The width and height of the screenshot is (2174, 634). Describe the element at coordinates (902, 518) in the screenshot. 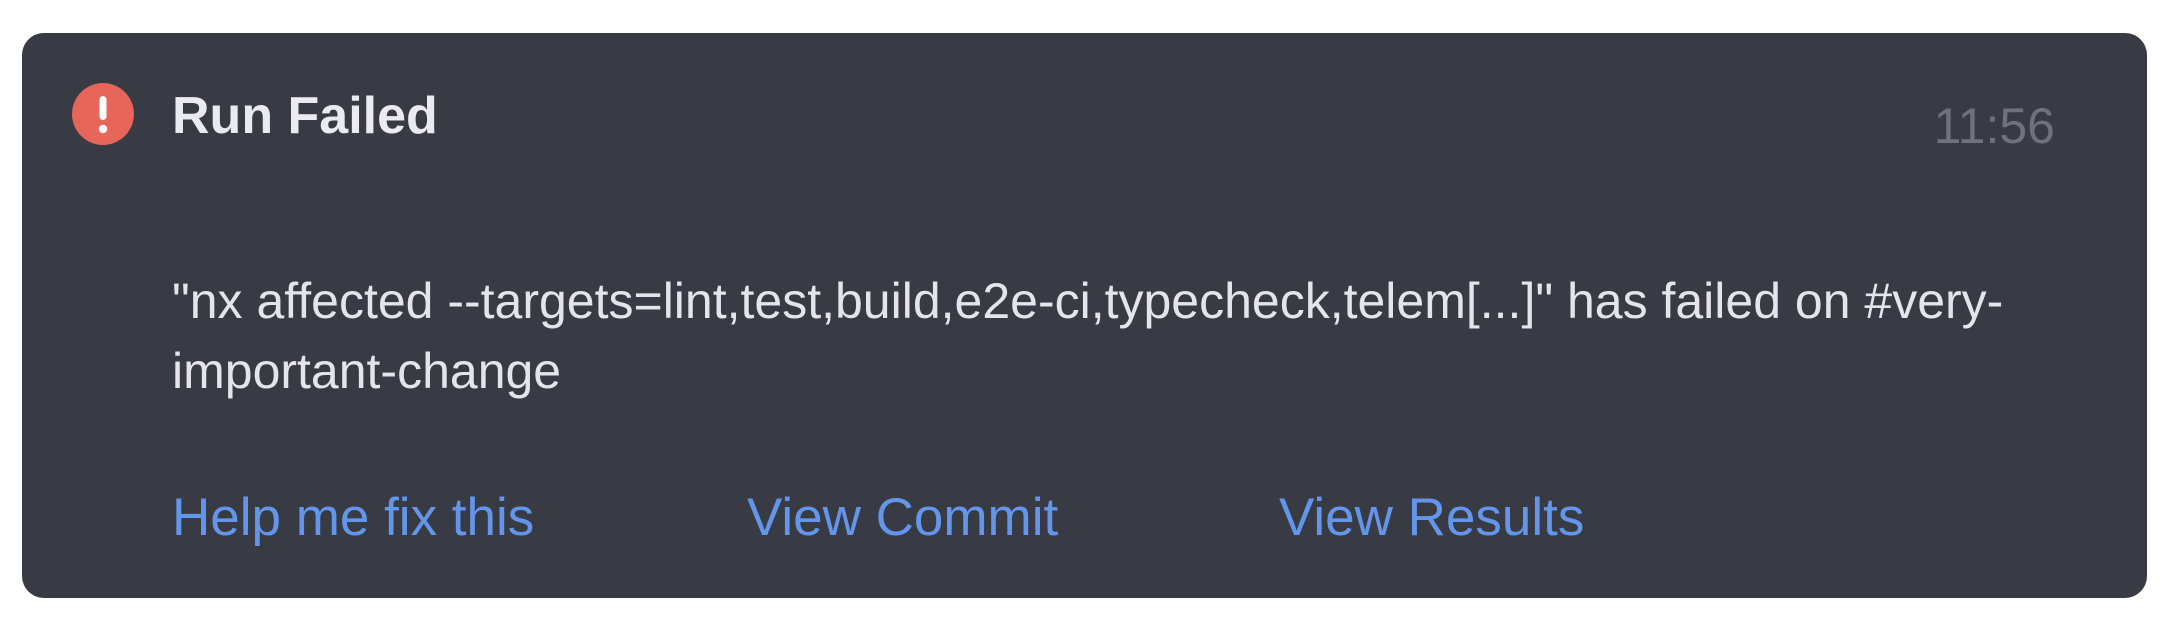

I see `view-commit-link: View Commit` at that location.